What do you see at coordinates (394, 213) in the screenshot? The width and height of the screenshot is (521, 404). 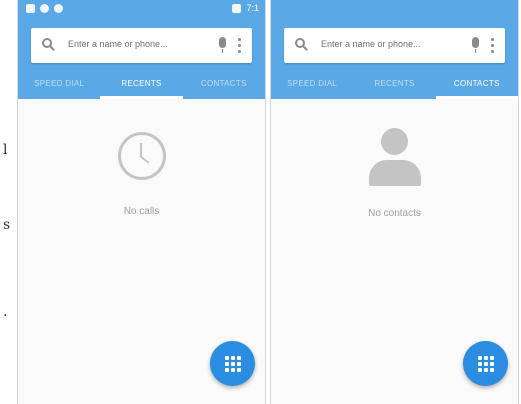 I see `empty-message: No contacts` at bounding box center [394, 213].